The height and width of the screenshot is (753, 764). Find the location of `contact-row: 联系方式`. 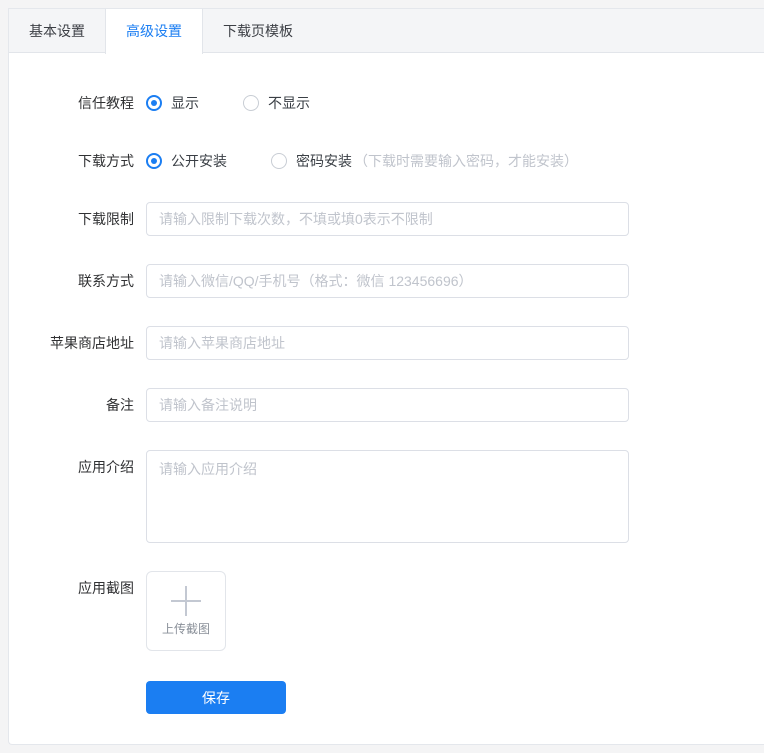

contact-row: 联系方式 is located at coordinates (386, 281).